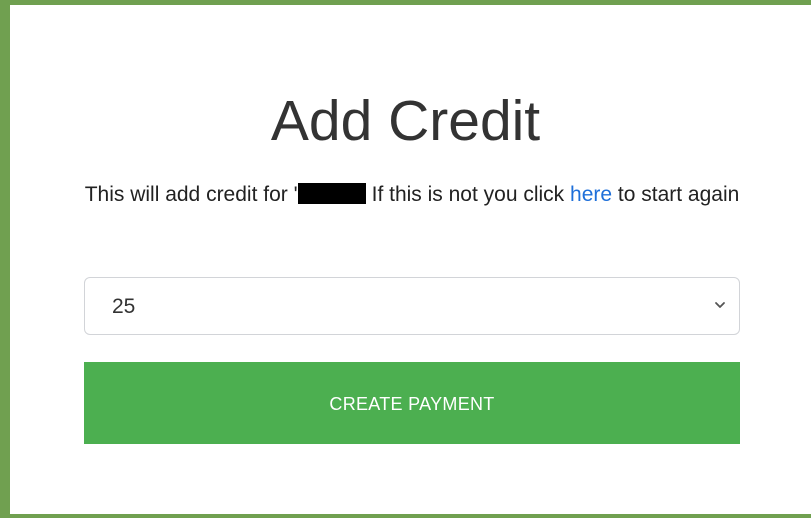 The image size is (811, 518). Describe the element at coordinates (331, 193) in the screenshot. I see `redacted-username` at that location.